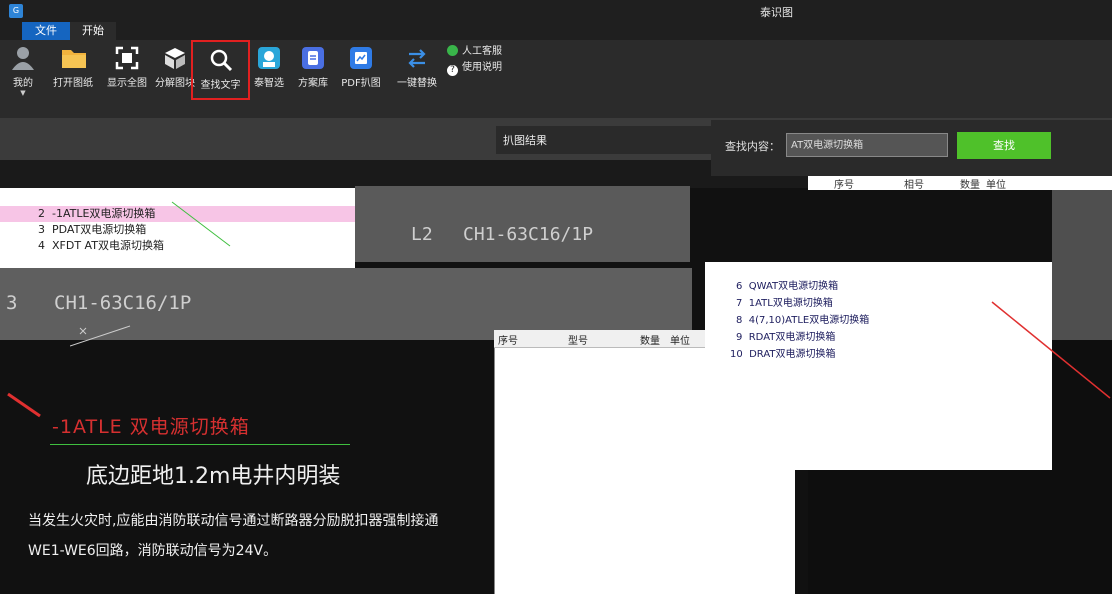  I want to click on customer-service-link: 人工客服, so click(474, 52).